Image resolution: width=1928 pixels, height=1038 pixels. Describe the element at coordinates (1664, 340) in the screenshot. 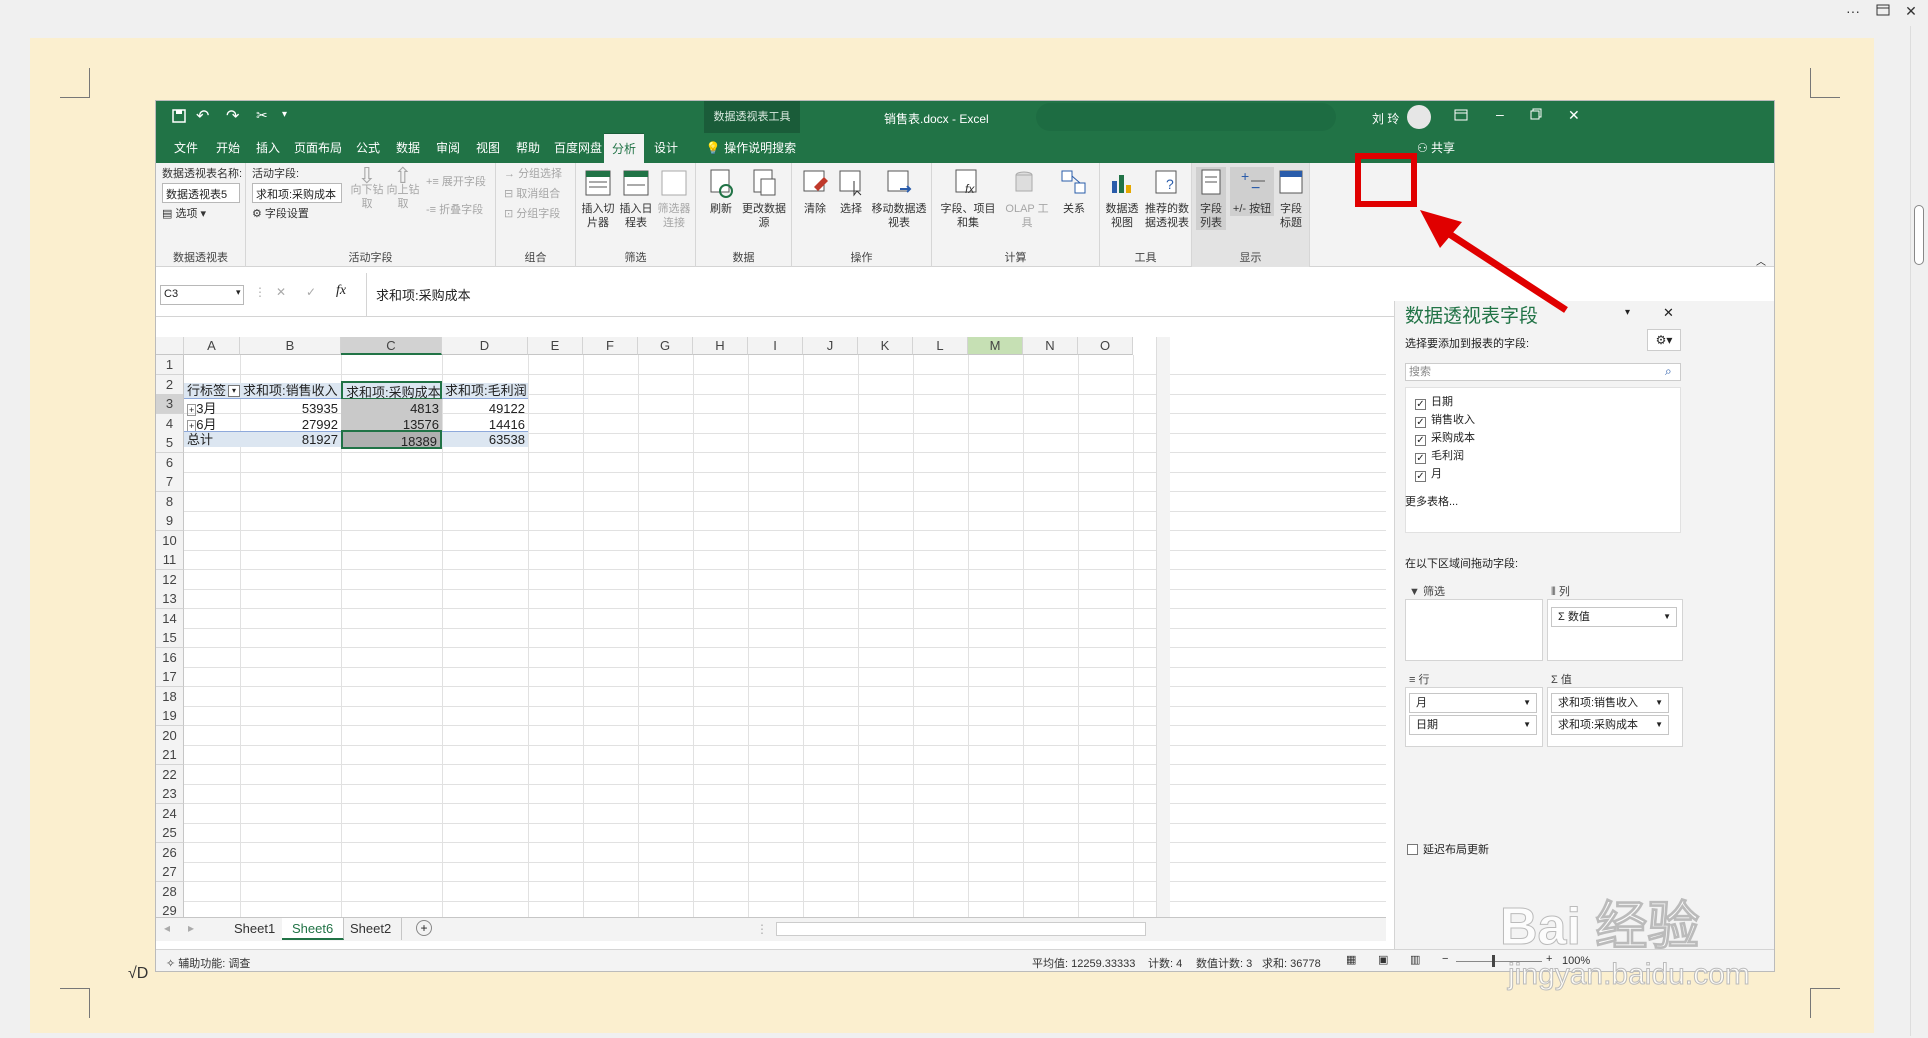

I see `gear-icon: ⚙▾` at that location.